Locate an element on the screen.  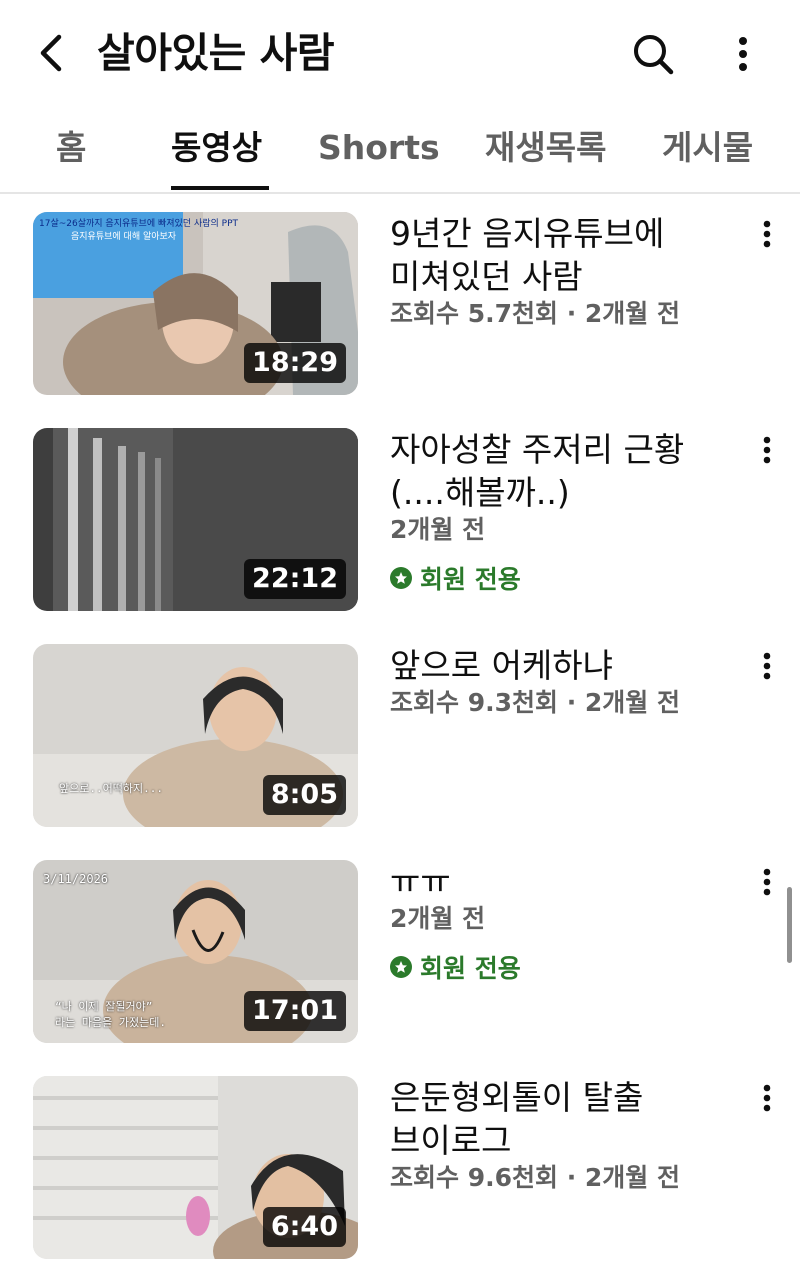
tab-home: 홈 is located at coordinates (71, 148).